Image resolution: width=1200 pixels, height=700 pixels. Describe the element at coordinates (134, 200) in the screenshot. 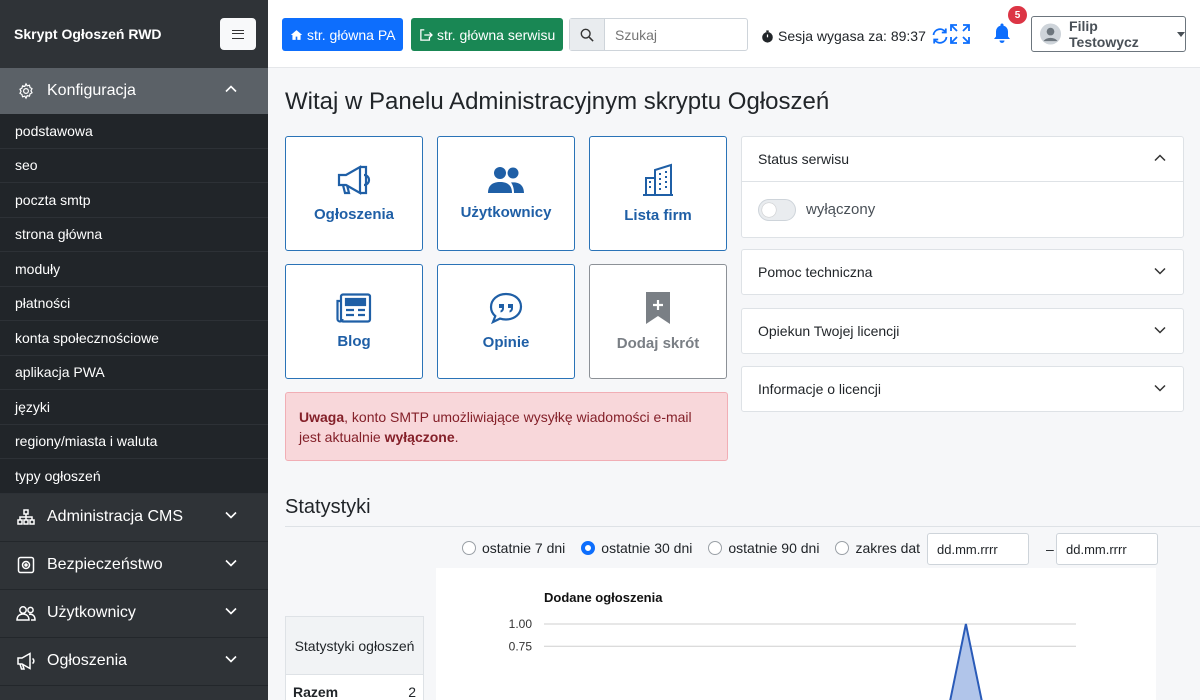

I see `sidebar-subitem: poczta smtp` at that location.